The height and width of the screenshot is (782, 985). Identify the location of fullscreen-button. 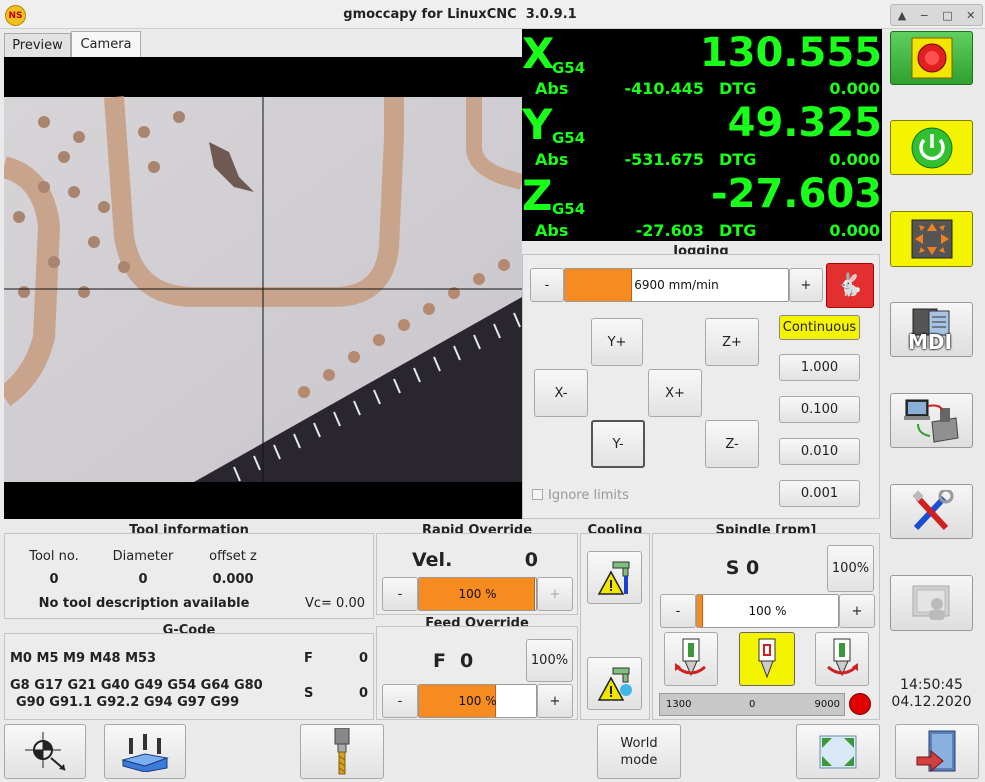
(838, 751).